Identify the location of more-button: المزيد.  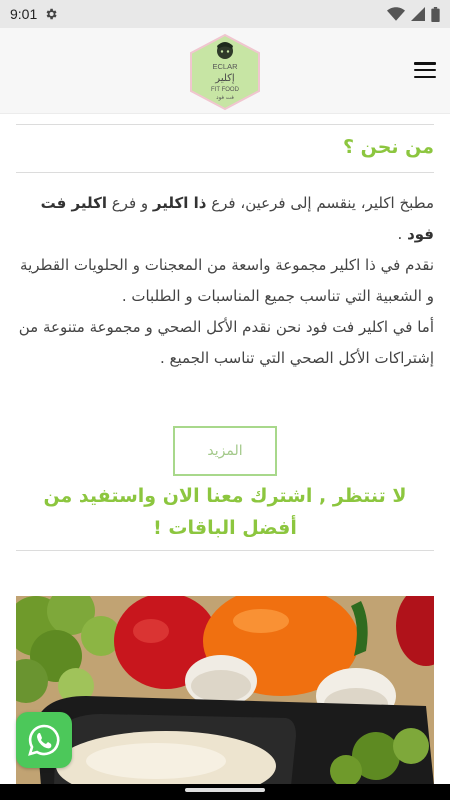
(225, 451).